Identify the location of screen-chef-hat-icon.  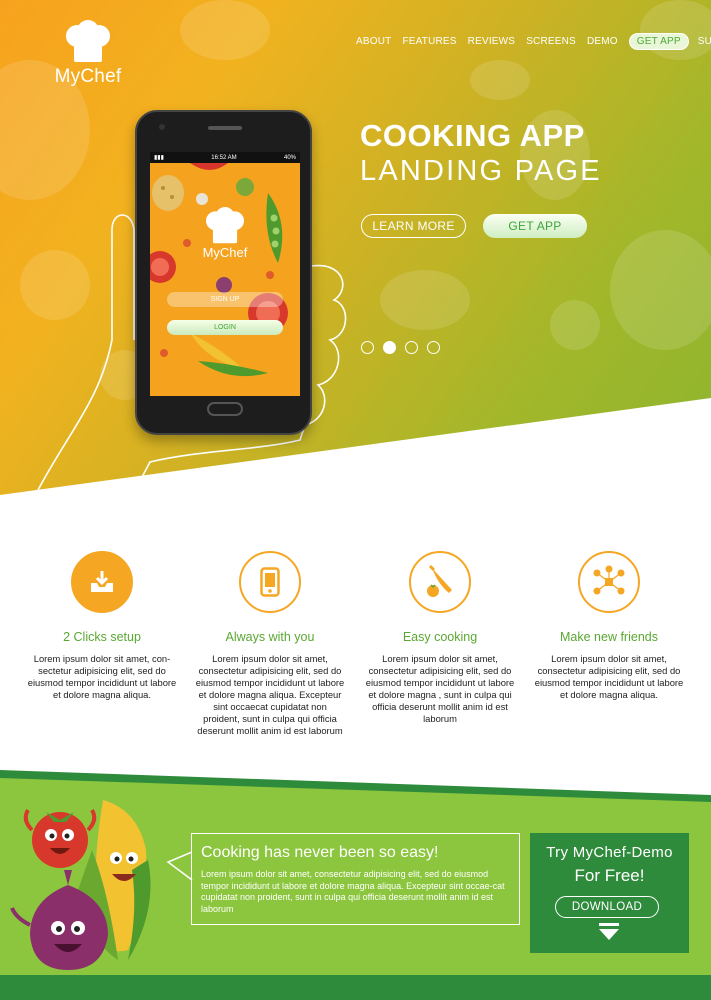
(225, 225).